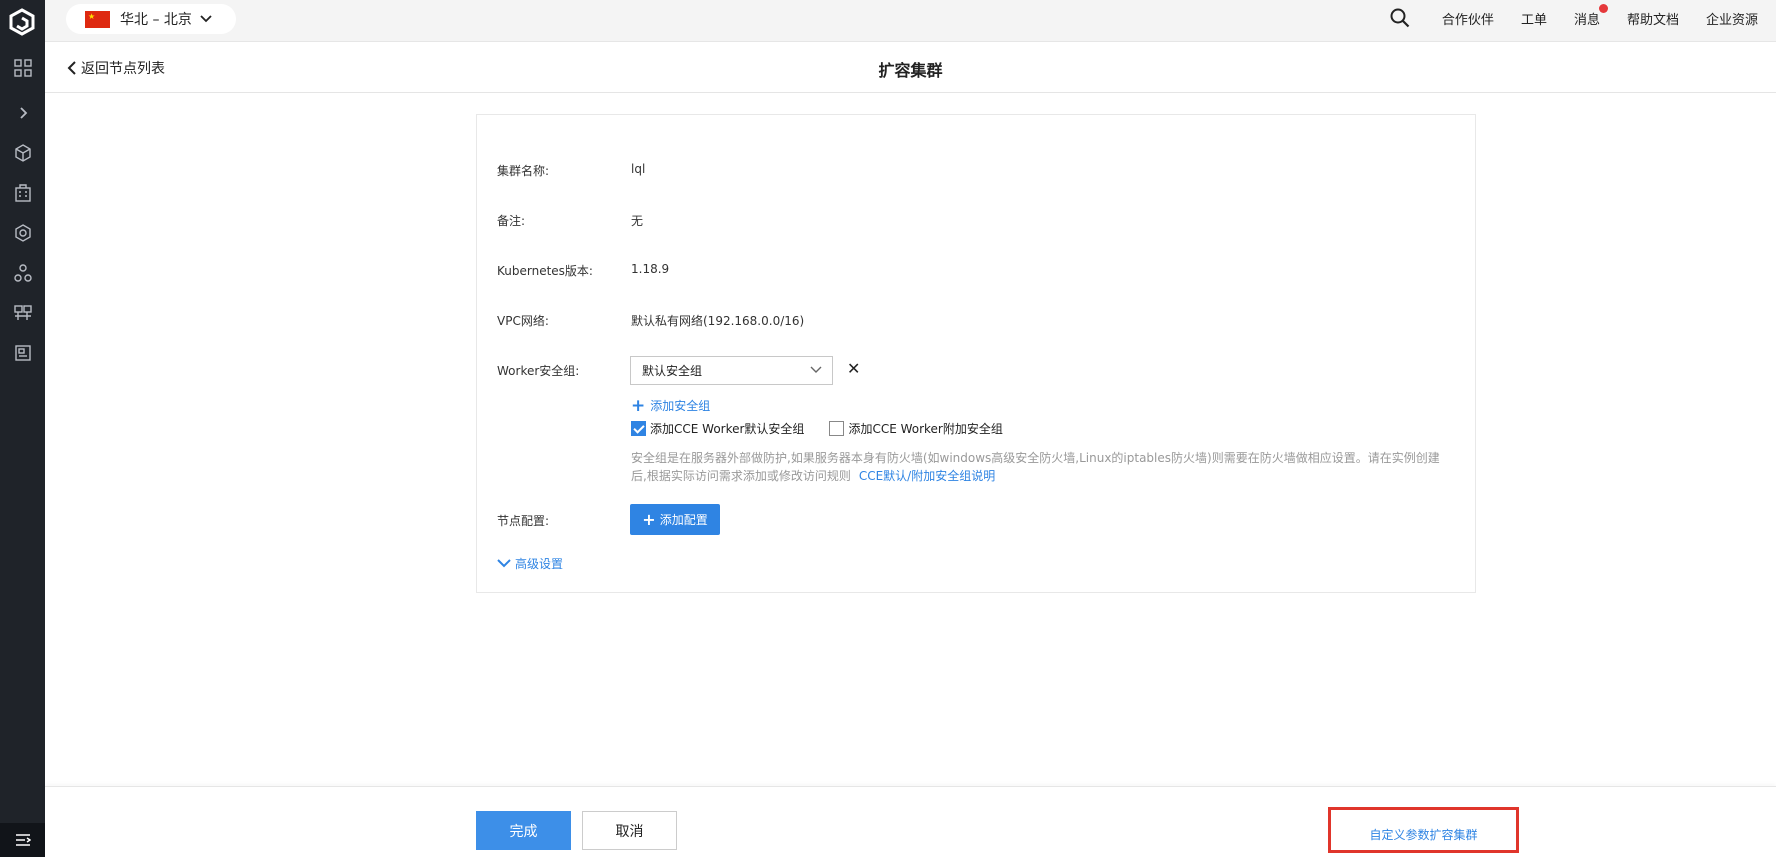  What do you see at coordinates (22, 428) in the screenshot?
I see `left-sidebar` at bounding box center [22, 428].